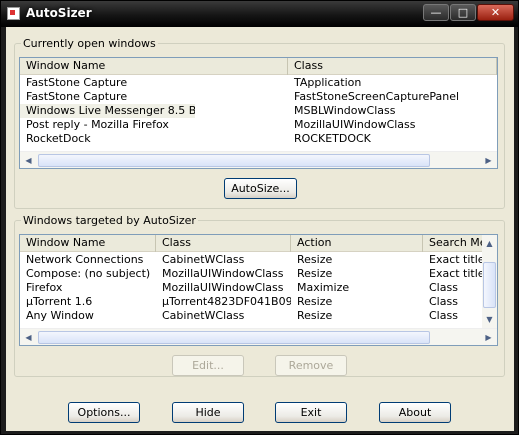  What do you see at coordinates (58, 138) in the screenshot?
I see `window-name-cell: RocketDock` at bounding box center [58, 138].